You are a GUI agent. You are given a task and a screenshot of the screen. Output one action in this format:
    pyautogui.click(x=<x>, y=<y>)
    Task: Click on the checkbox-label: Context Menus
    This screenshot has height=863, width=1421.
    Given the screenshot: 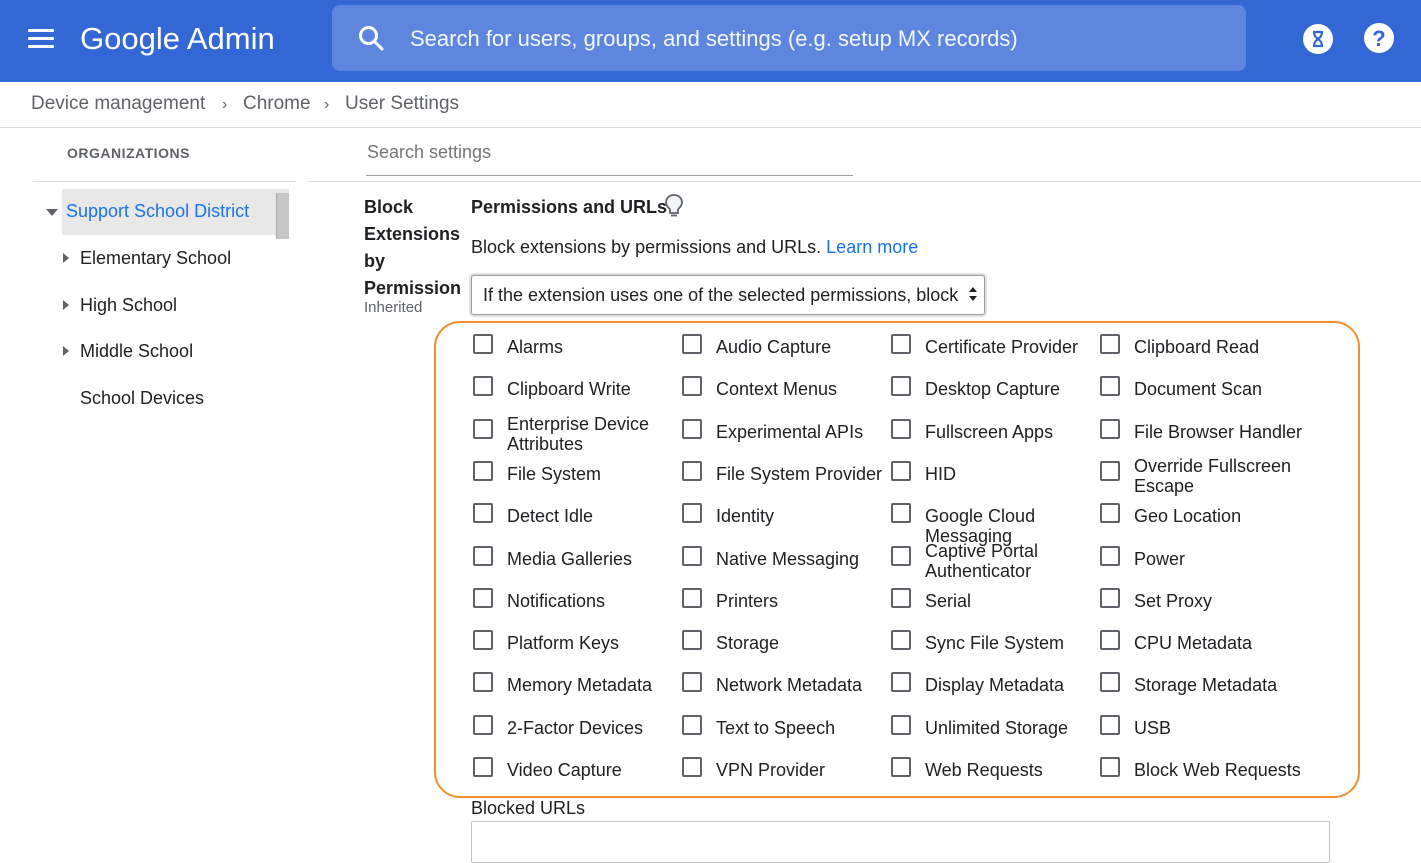 What is the action you would take?
    pyautogui.click(x=801, y=389)
    